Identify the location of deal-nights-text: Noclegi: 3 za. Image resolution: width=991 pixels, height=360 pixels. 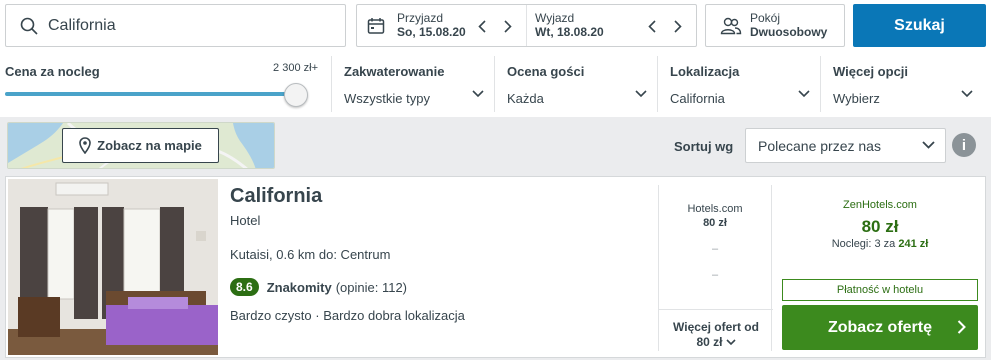
(863, 244).